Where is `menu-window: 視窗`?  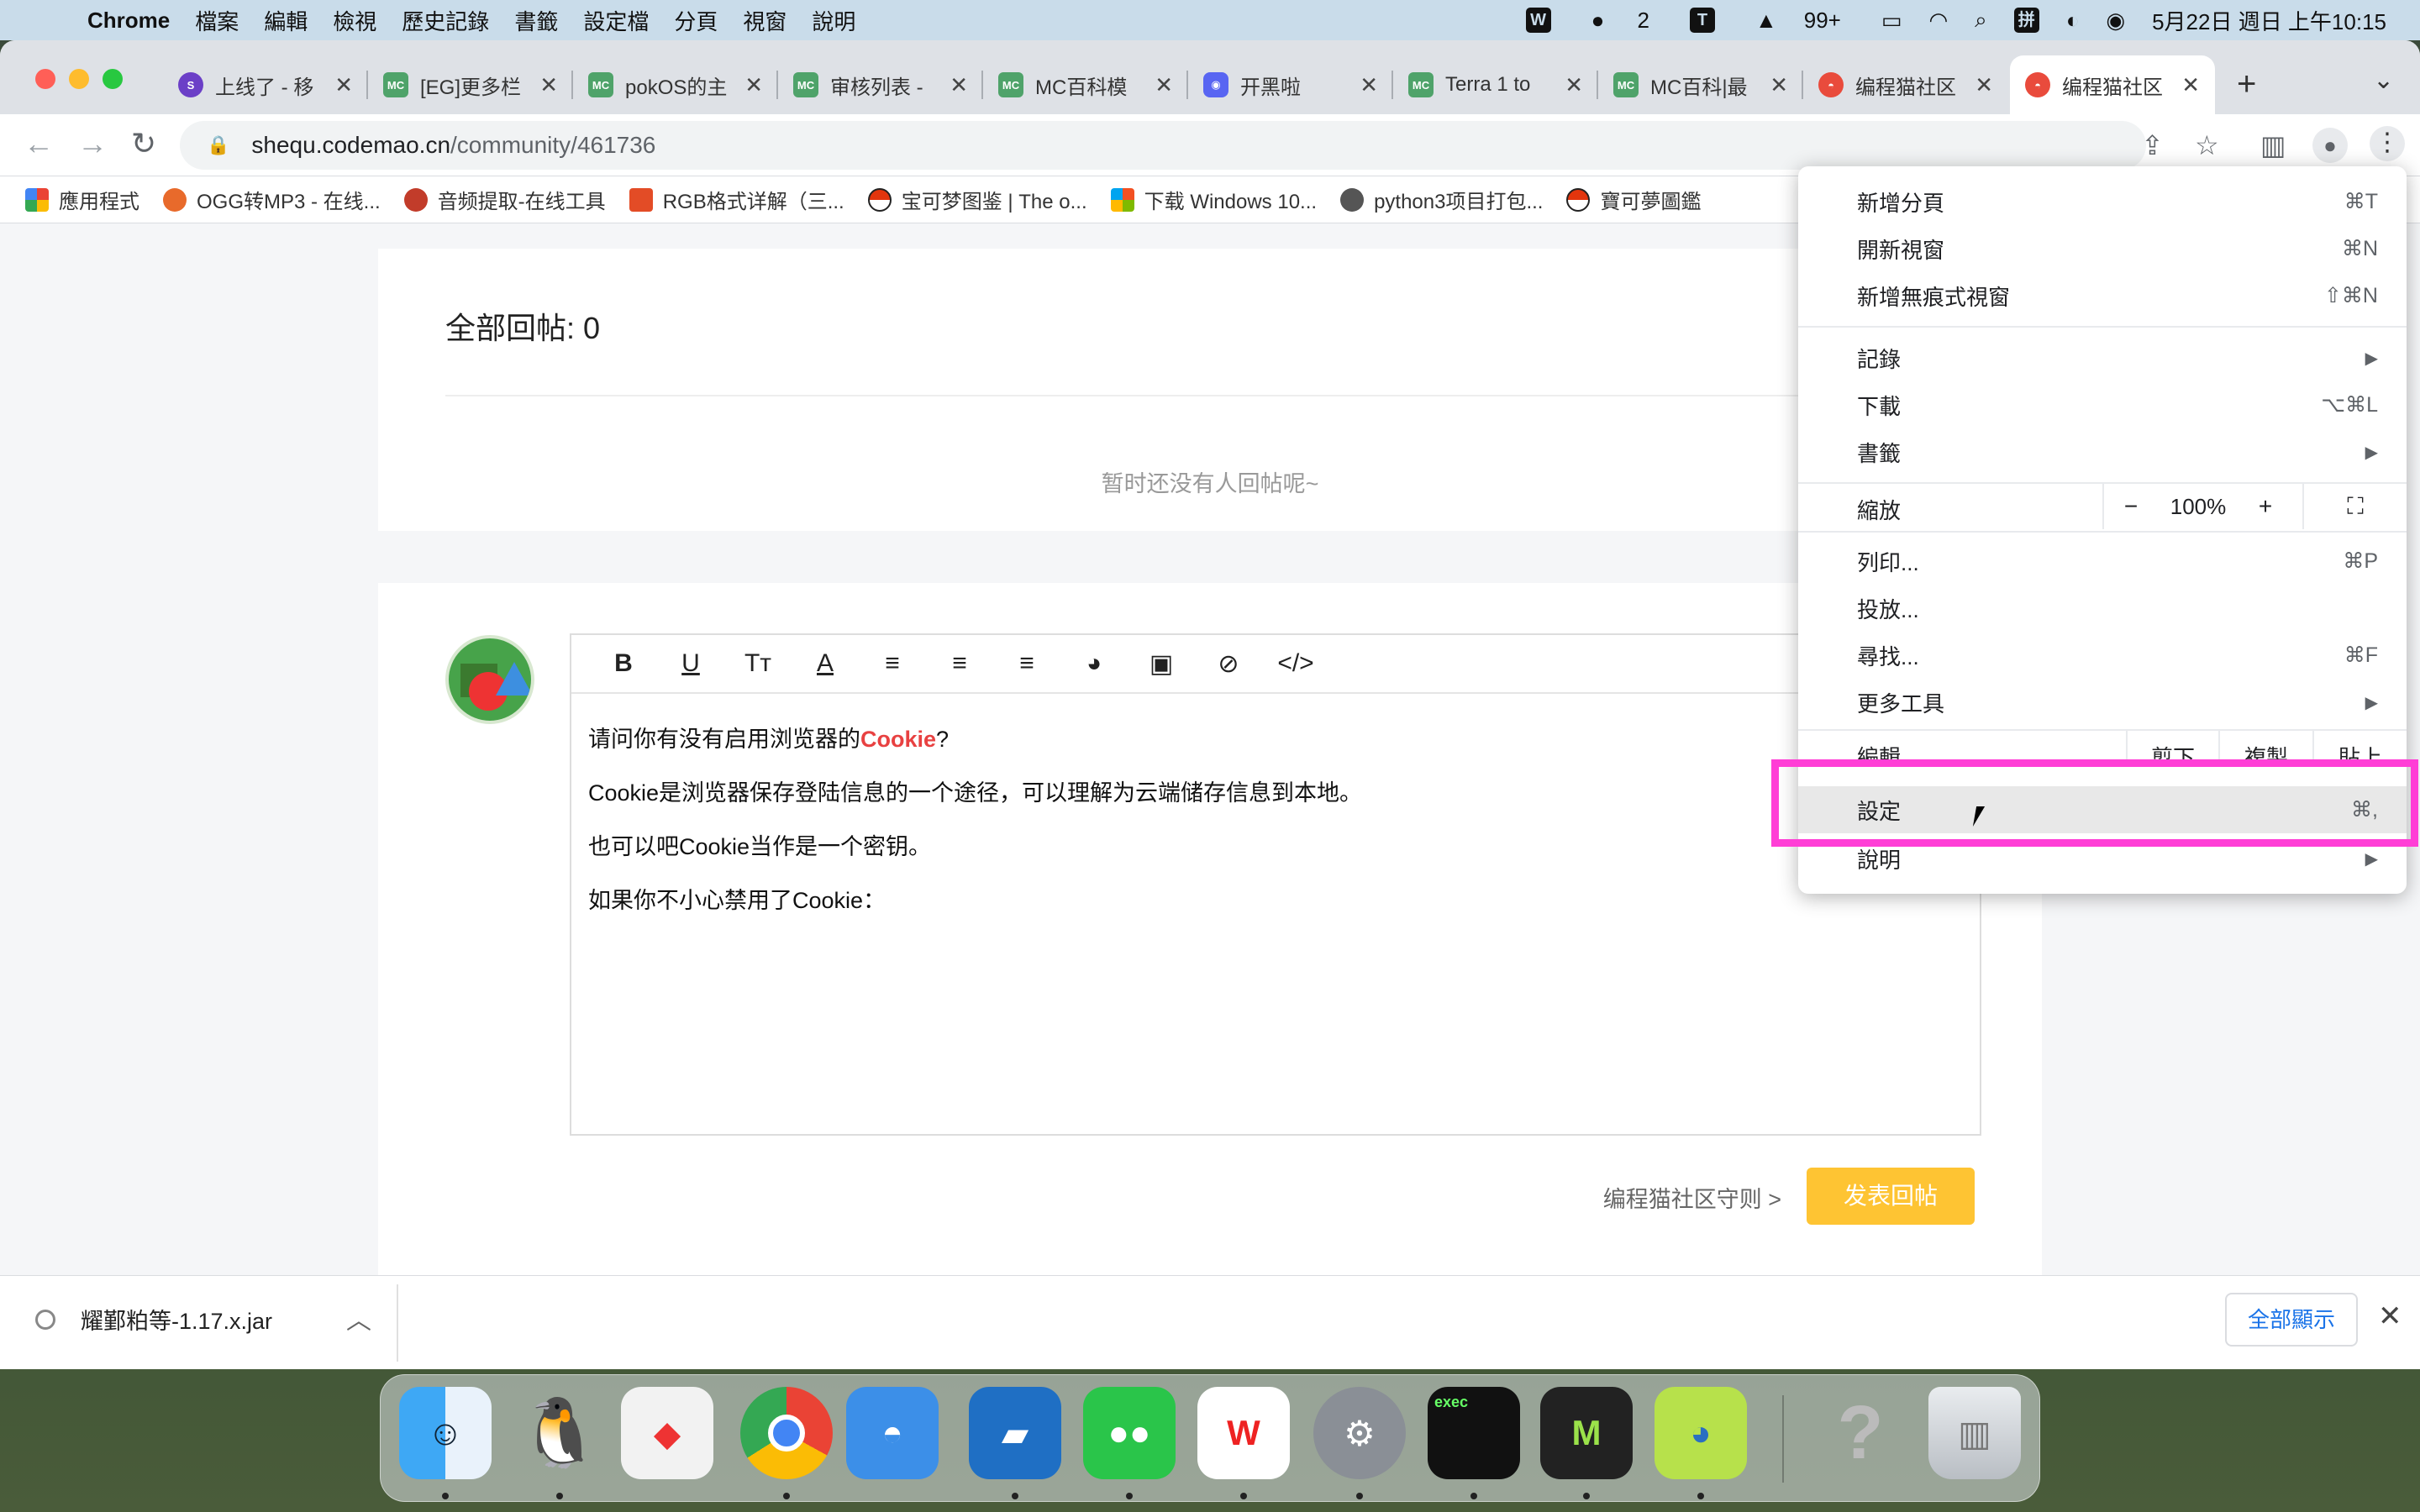
menu-window: 視窗 is located at coordinates (764, 20).